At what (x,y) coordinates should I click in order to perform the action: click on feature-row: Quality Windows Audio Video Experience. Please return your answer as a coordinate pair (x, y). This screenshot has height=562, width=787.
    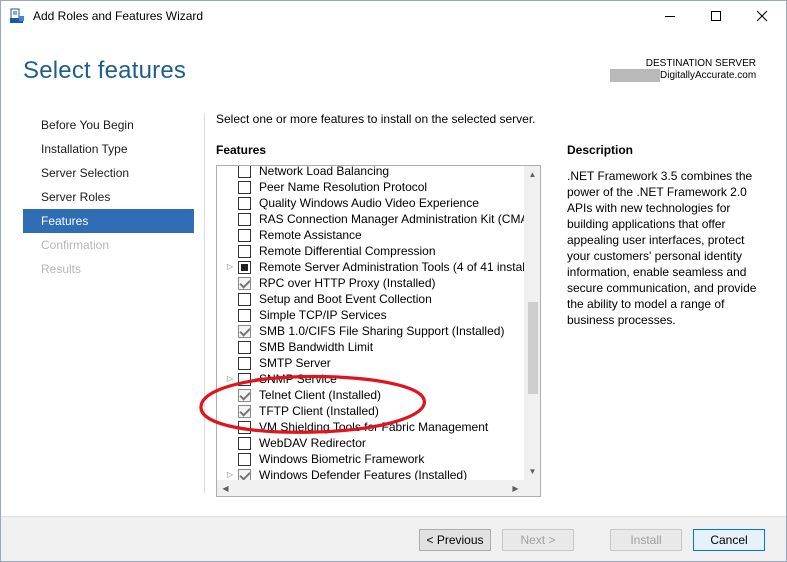
    Looking at the image, I should click on (371, 203).